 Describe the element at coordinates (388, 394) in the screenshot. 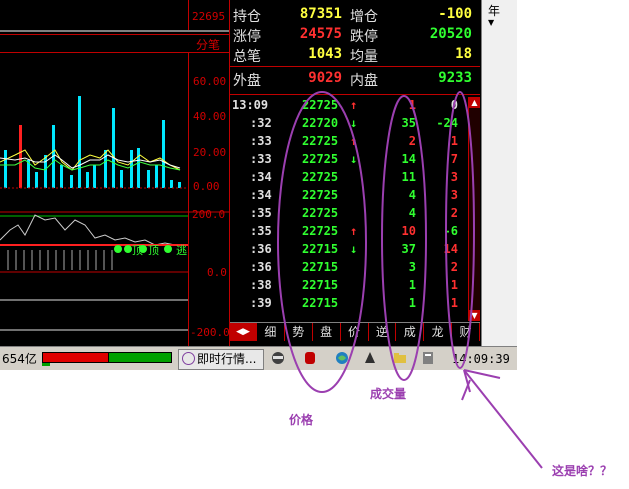

I see `annotation-volume: 成交量` at that location.